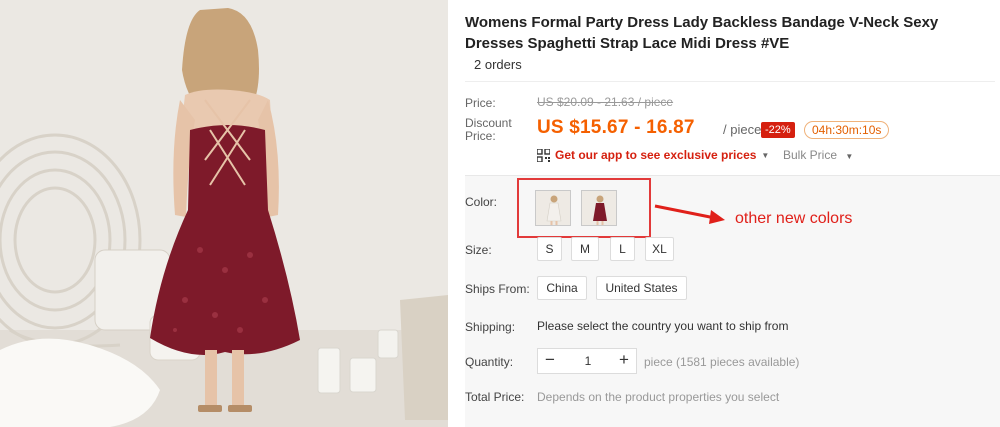 This screenshot has height=427, width=1000. I want to click on color-label: Color:, so click(481, 202).